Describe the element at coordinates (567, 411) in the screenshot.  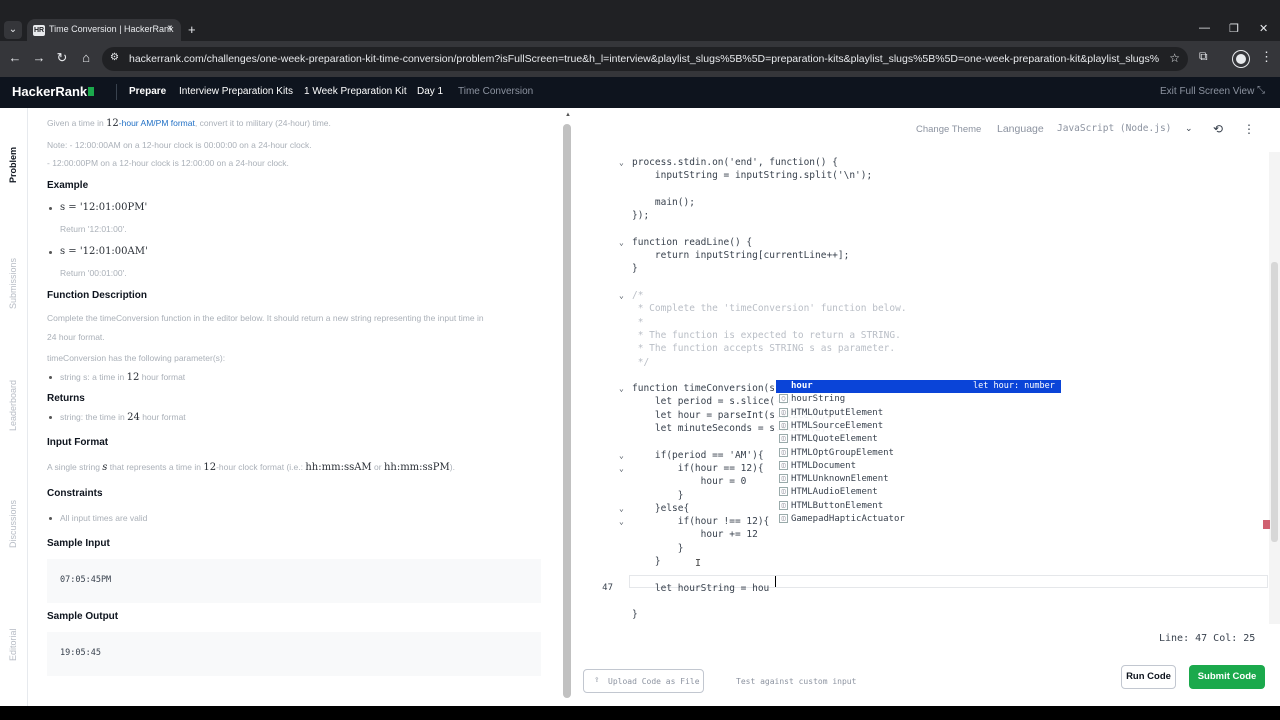
I see `problem-scrollbar-thumb` at that location.